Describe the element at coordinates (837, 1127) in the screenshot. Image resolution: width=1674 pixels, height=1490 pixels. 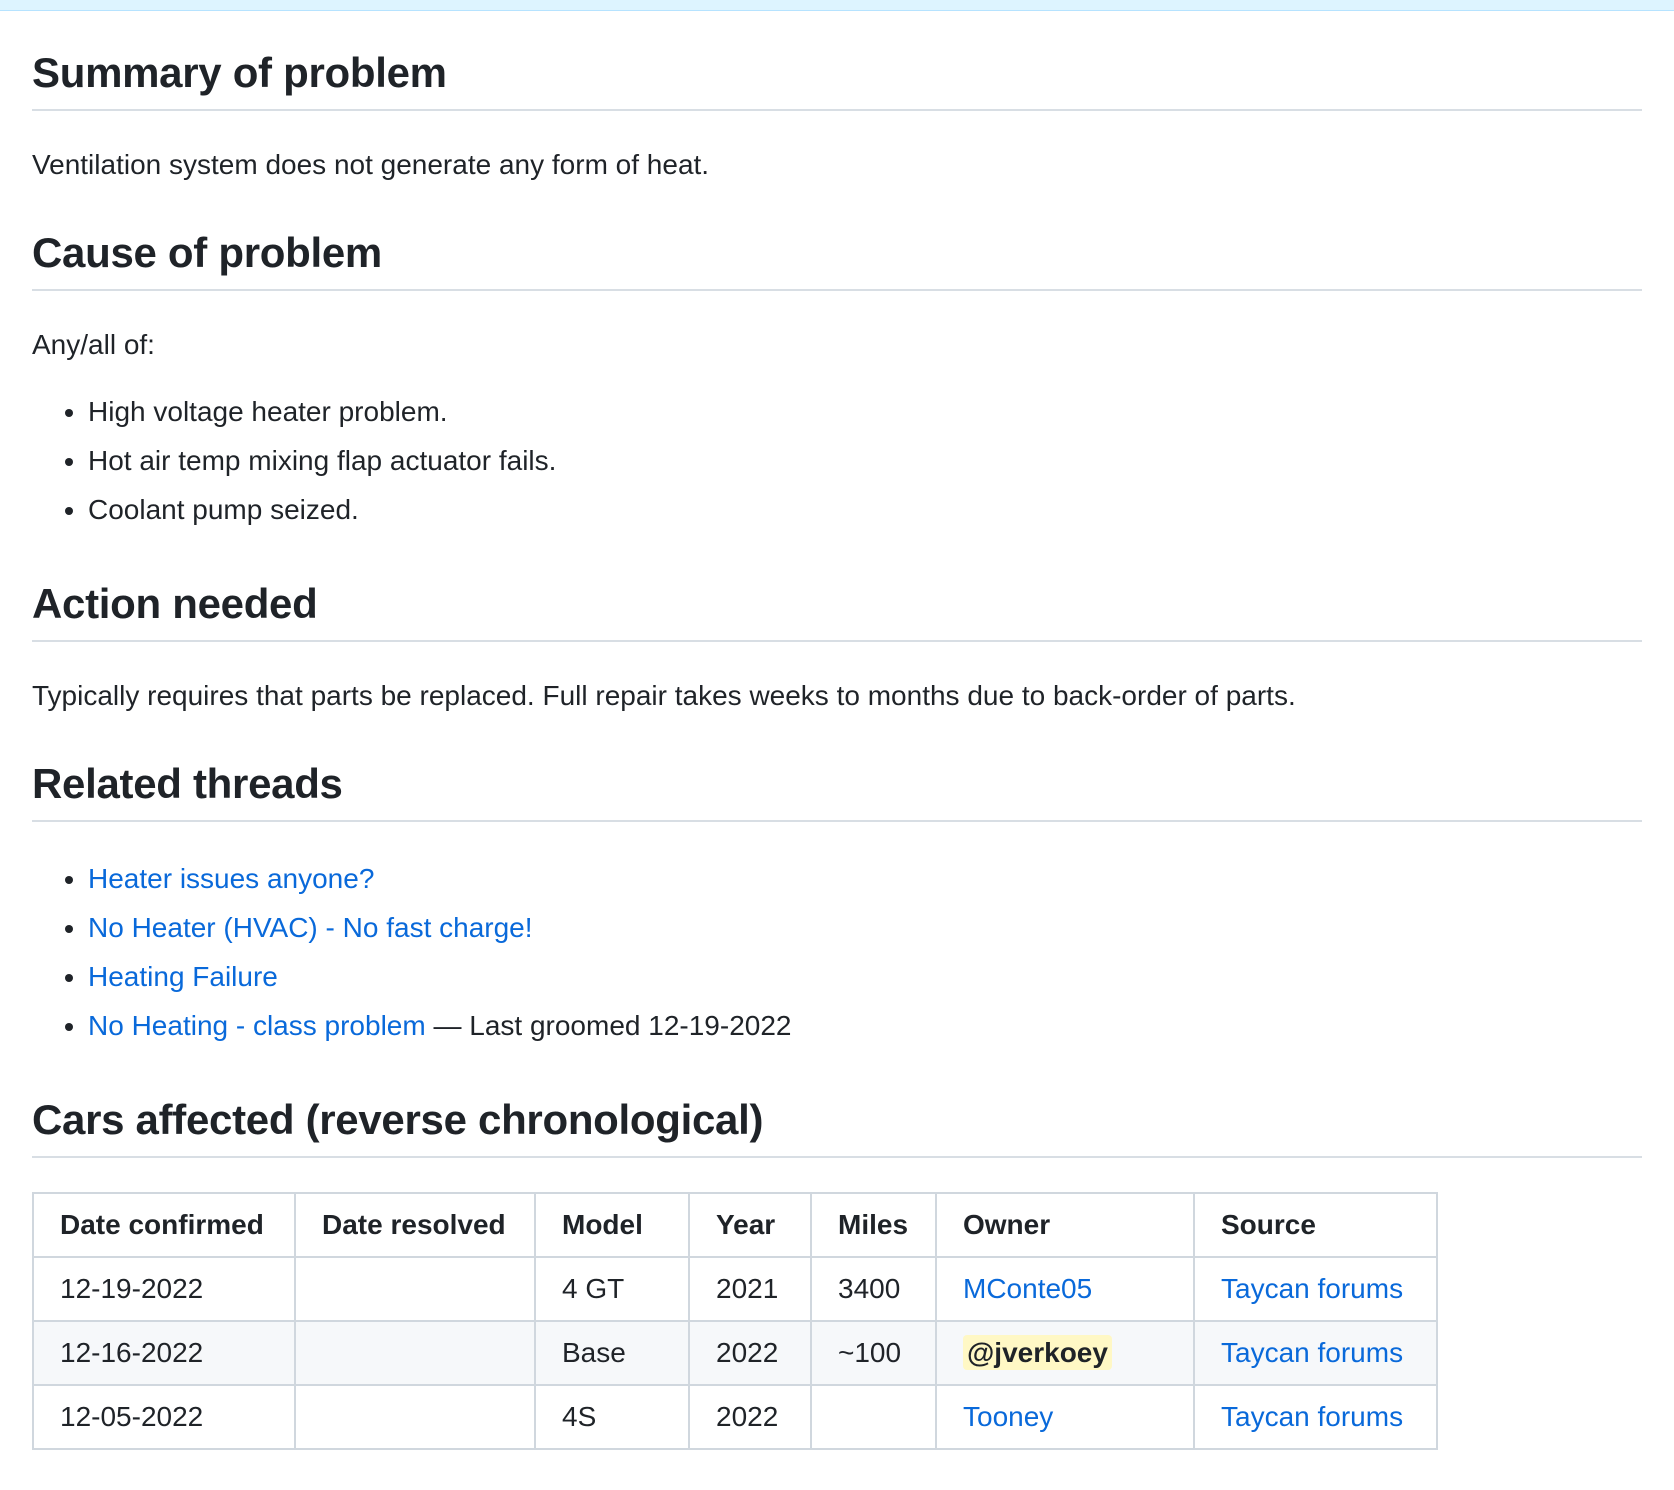
I see `cars-heading: Cars affected (reverse chronological)` at that location.